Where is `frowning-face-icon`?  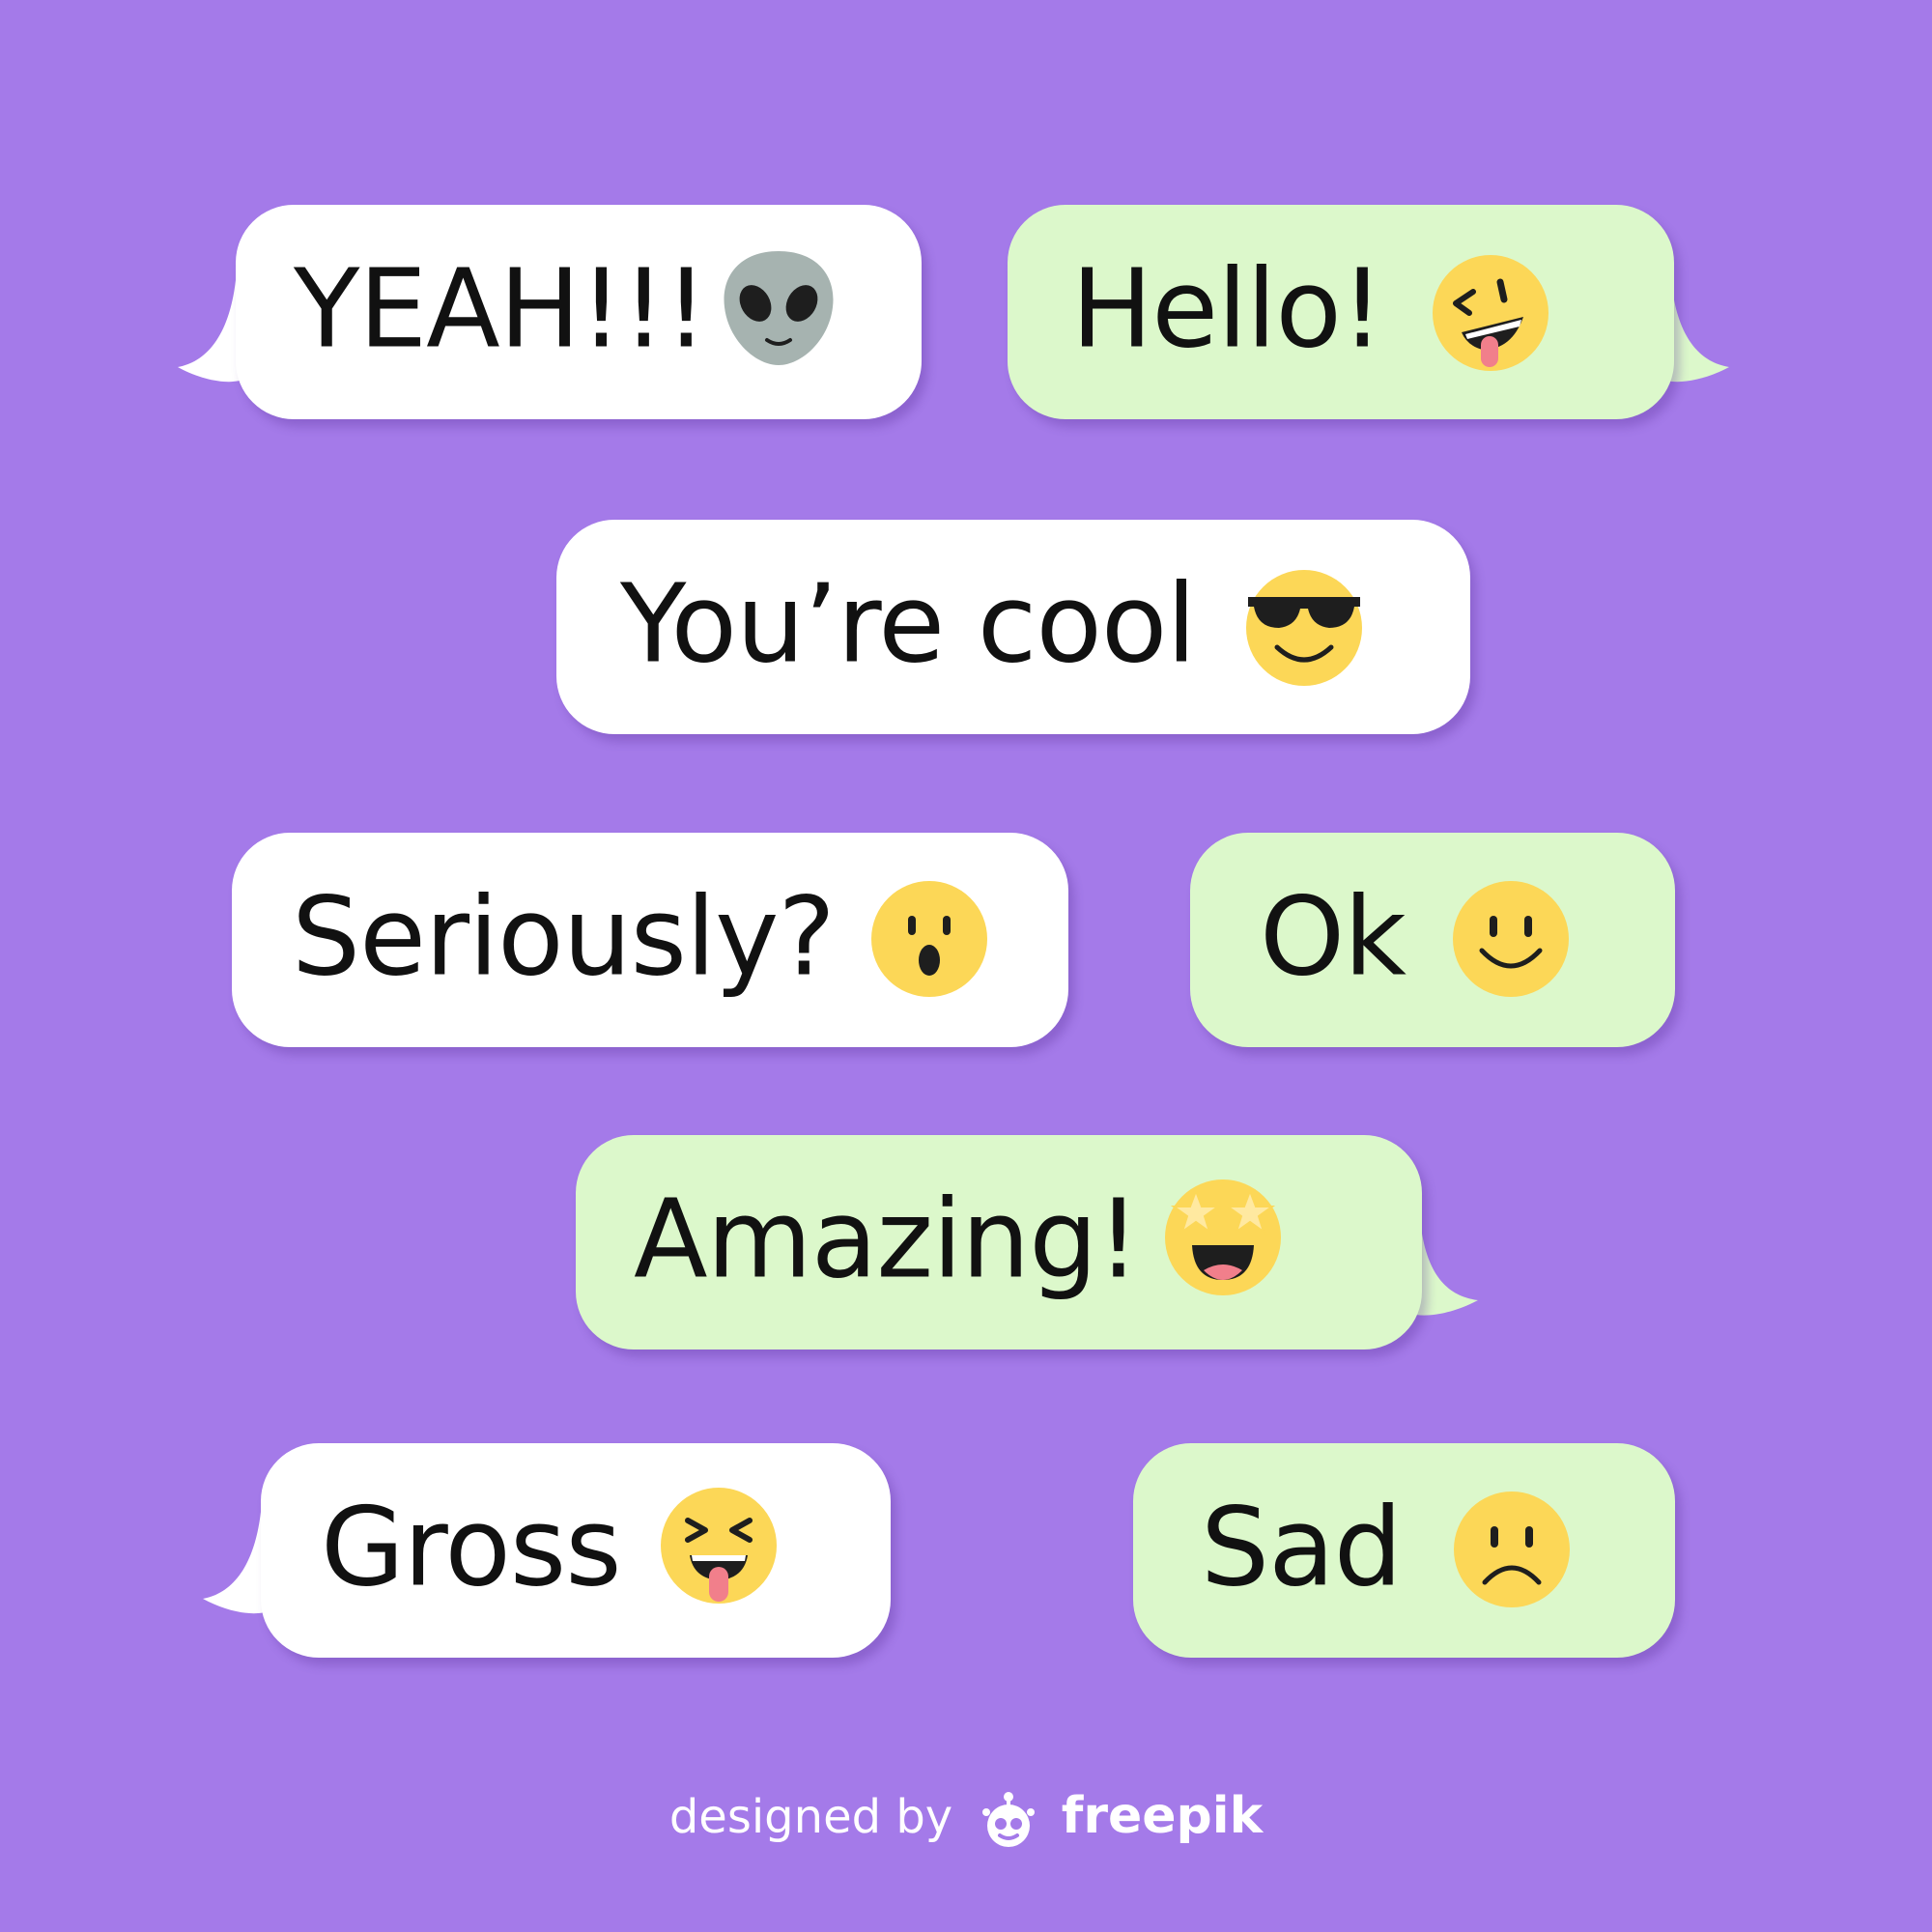 frowning-face-icon is located at coordinates (1512, 1549).